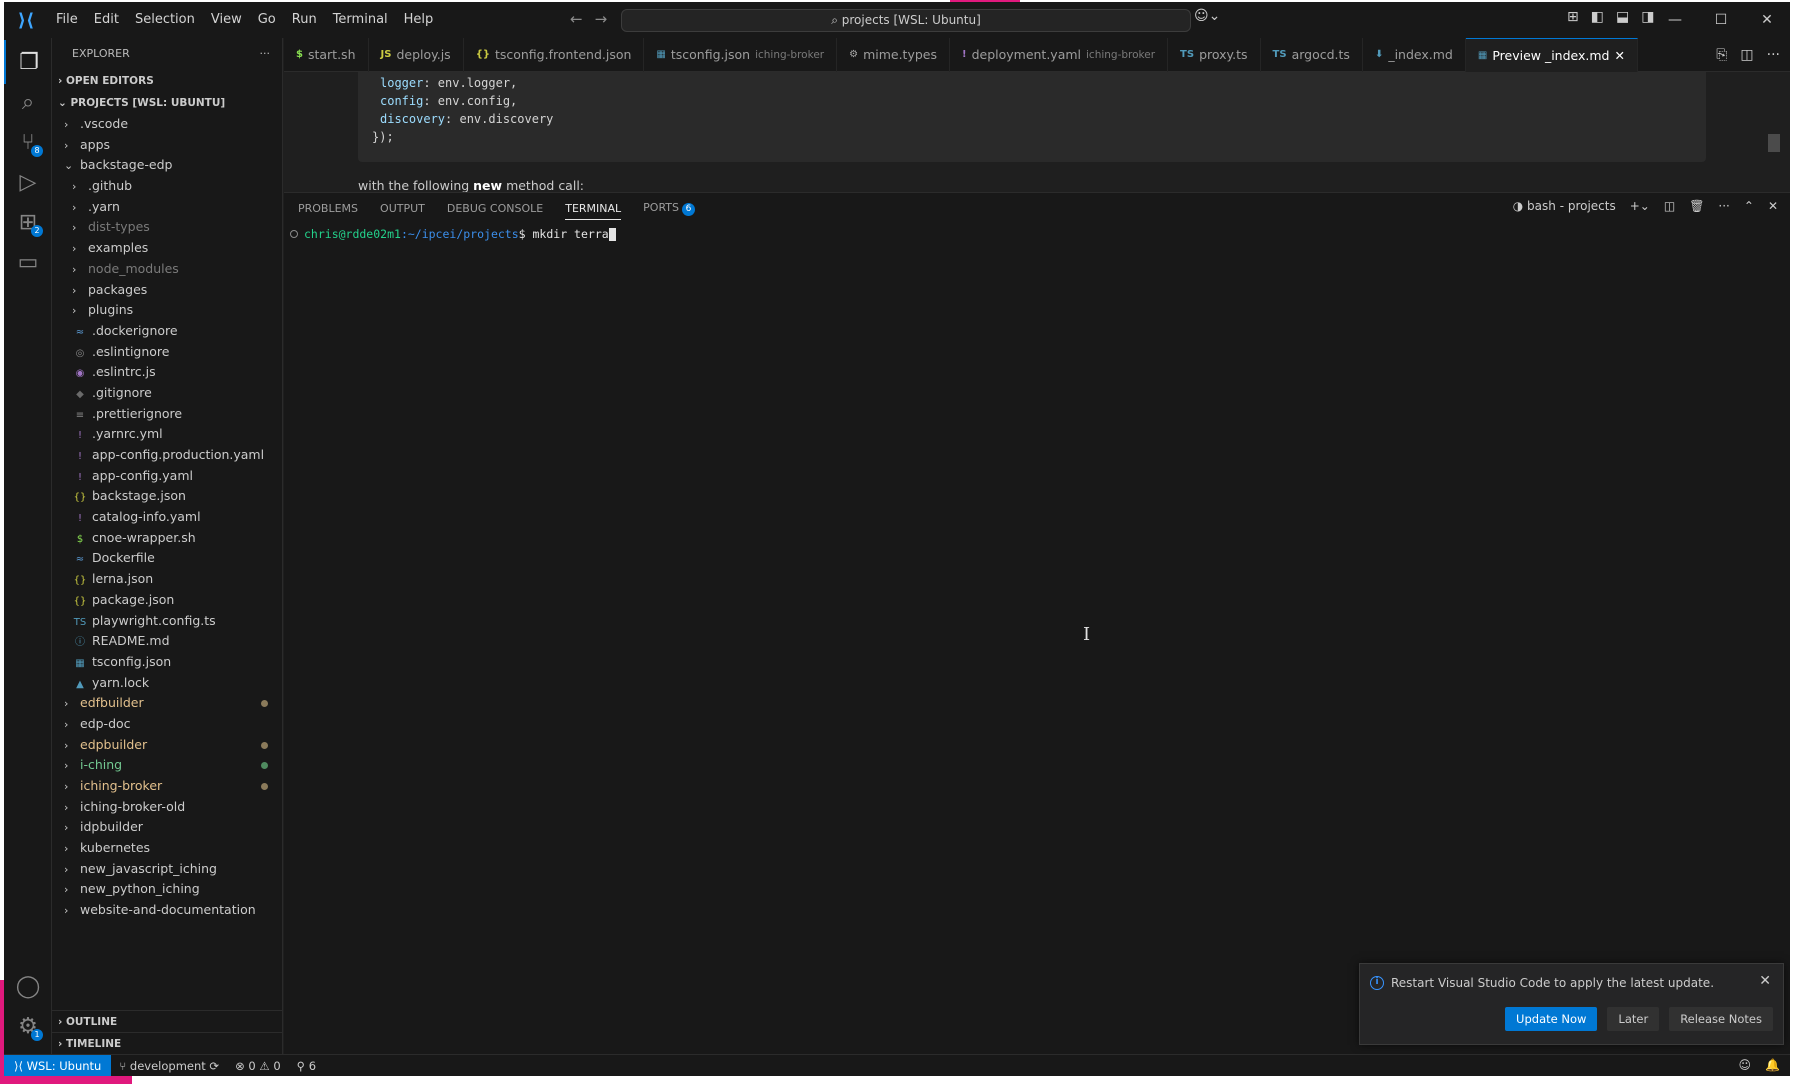  I want to click on file-item: $ cnoe-wrapper.sh, so click(167, 538).